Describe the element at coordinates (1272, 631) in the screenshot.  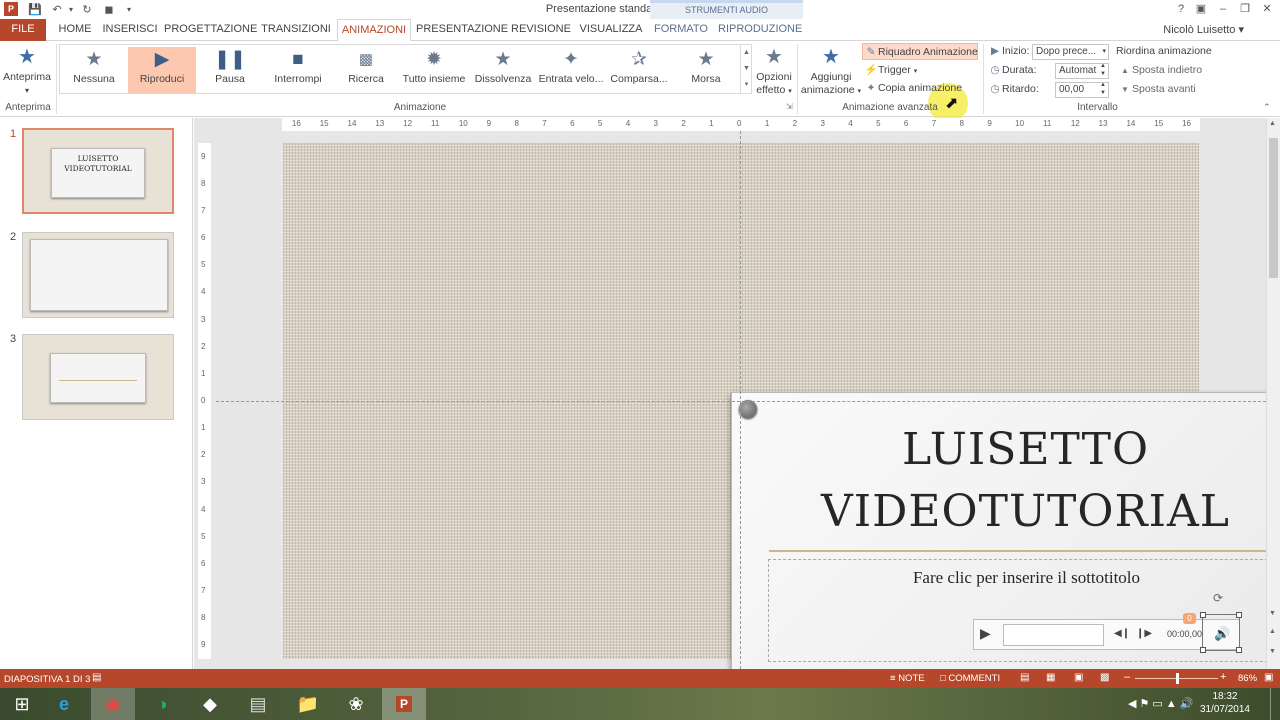
I see `prev-slide-icon: ▲` at that location.